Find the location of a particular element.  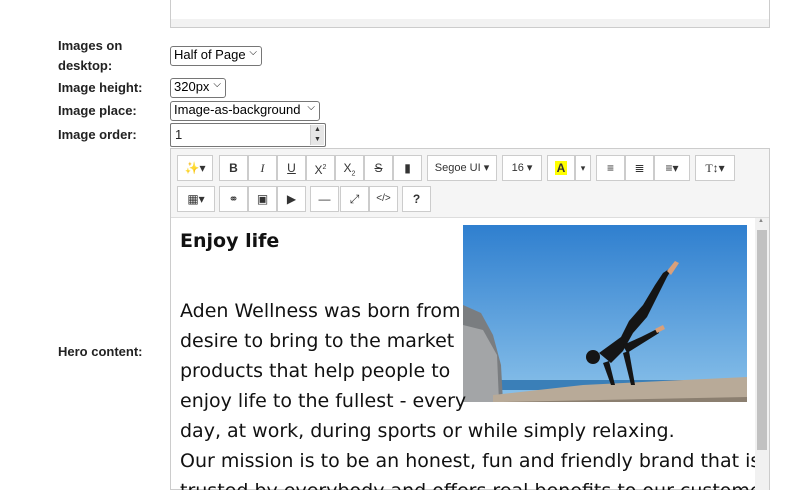

editor-scrollbar: ▲ is located at coordinates (762, 354).